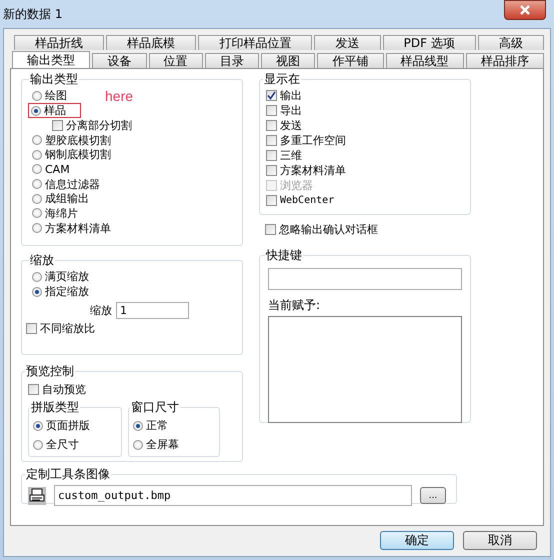 This screenshot has width=554, height=560. Describe the element at coordinates (50, 371) in the screenshot. I see `group-title: 预览控制` at that location.